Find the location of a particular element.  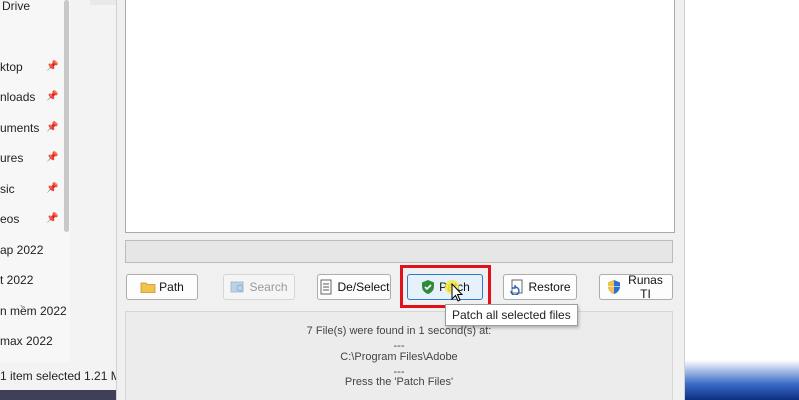

path-button: Path is located at coordinates (162, 287).